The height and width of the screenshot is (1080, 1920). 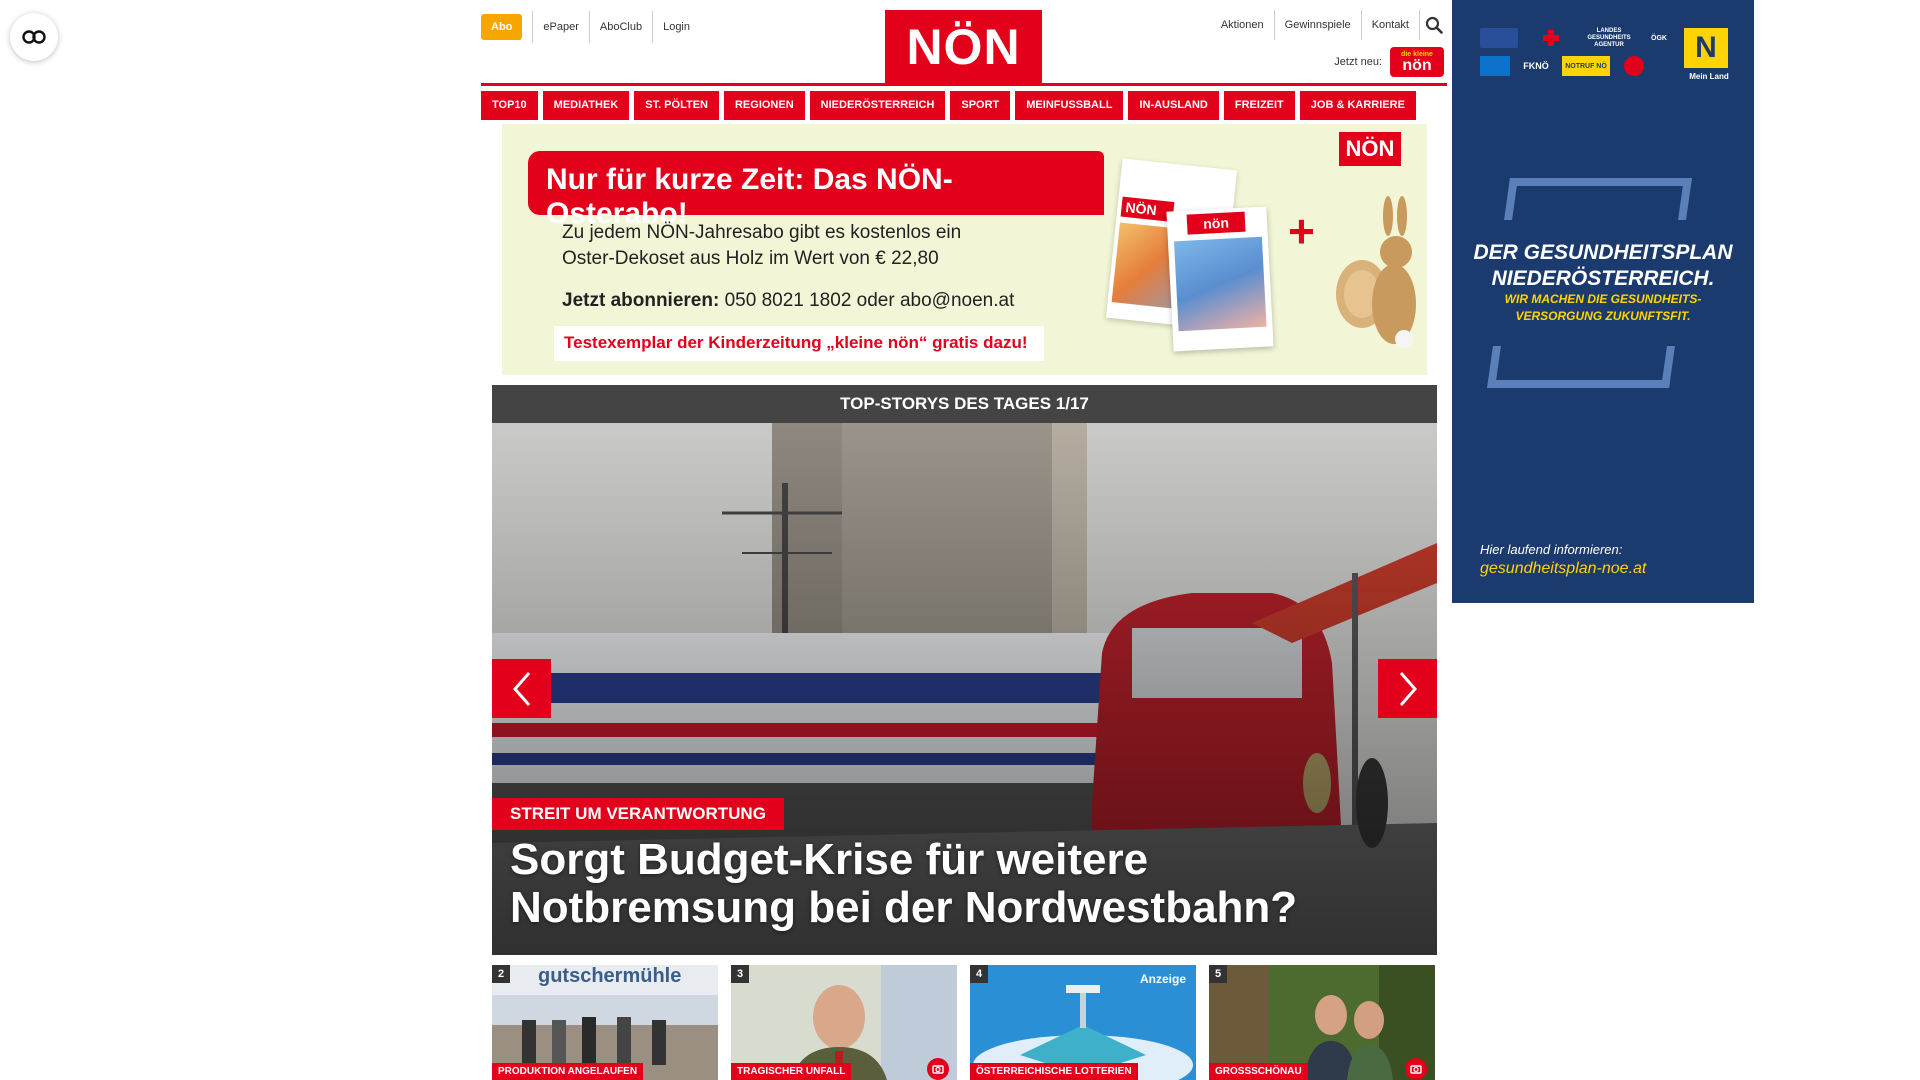 I want to click on thumb-kicker: PRODUKTION ANGELAUFEN, so click(x=568, y=1071).